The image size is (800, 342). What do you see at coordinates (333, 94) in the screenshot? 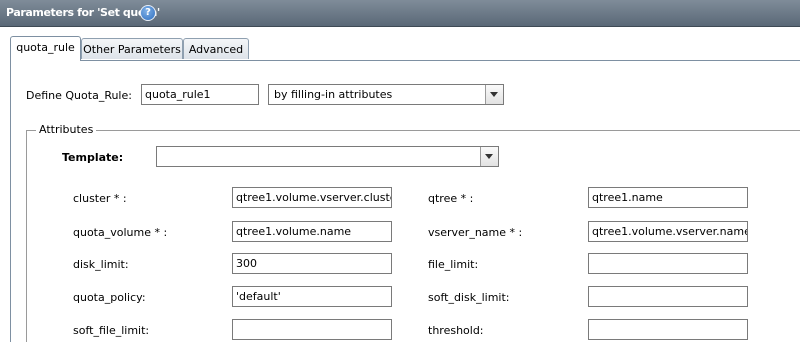
I see `define-mode-value: by filling-in attributes` at bounding box center [333, 94].